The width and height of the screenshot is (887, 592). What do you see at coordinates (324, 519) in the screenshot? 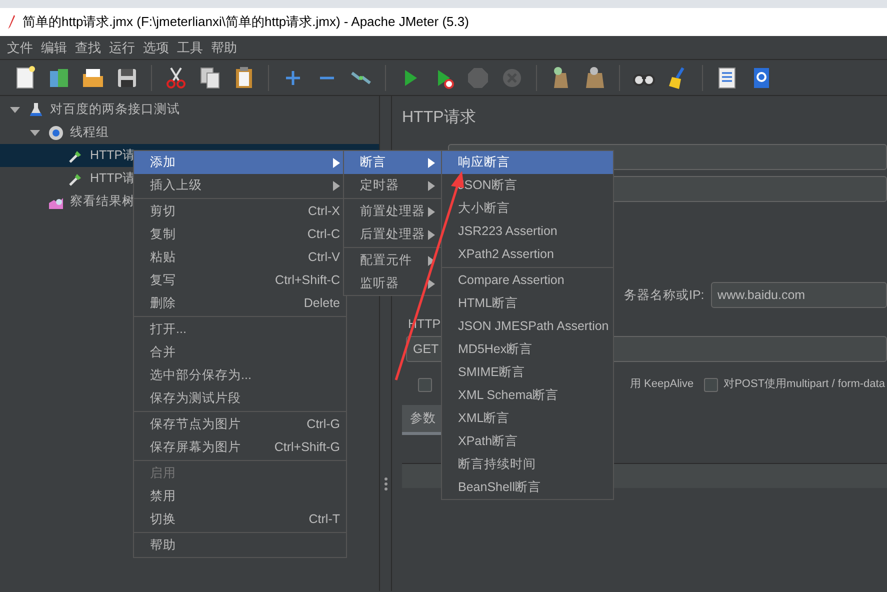
I see `shortcut-label: Ctrl-T` at bounding box center [324, 519].